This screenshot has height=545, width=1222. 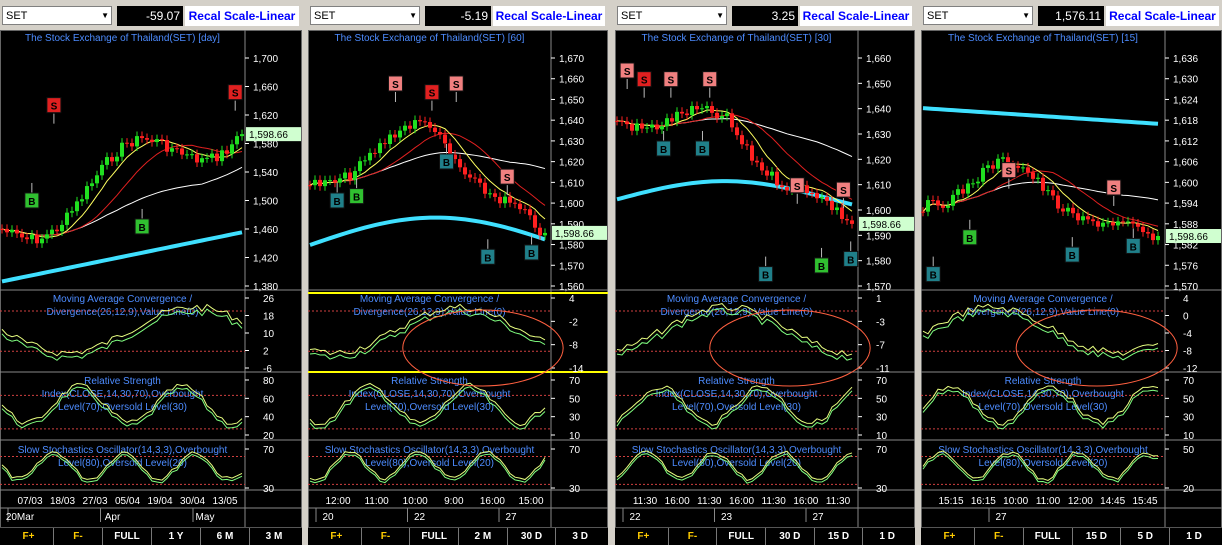 I want to click on period-button: 3 D, so click(x=579, y=536).